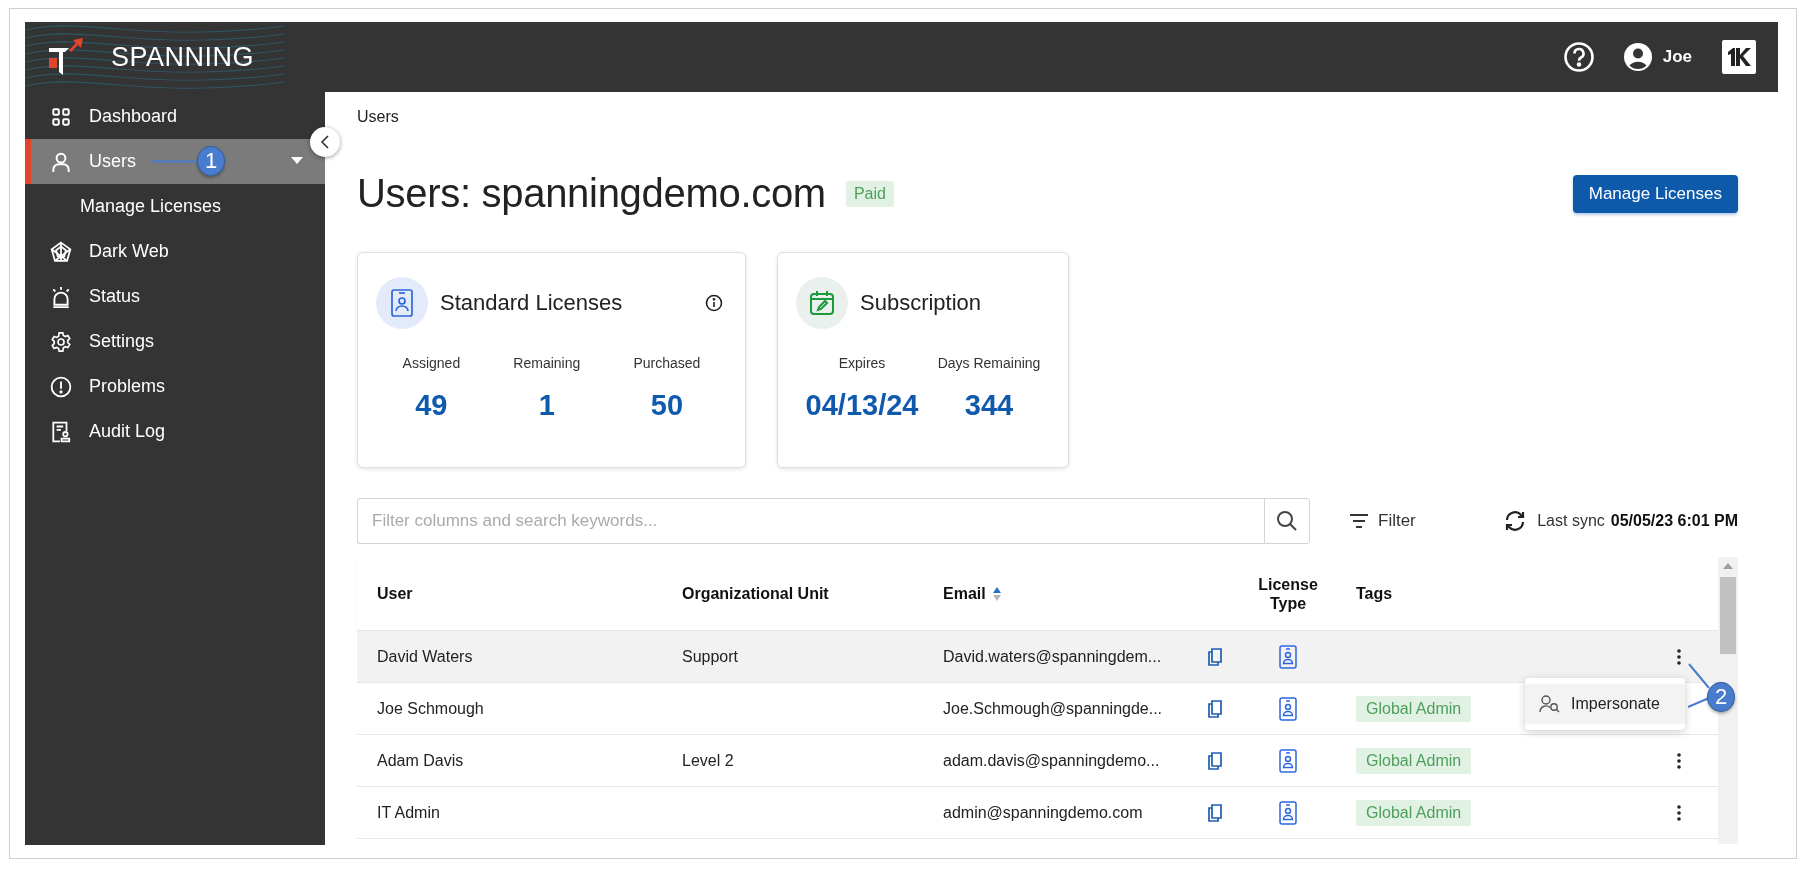 The width and height of the screenshot is (1808, 876). What do you see at coordinates (667, 405) in the screenshot?
I see `stat-value: 50` at bounding box center [667, 405].